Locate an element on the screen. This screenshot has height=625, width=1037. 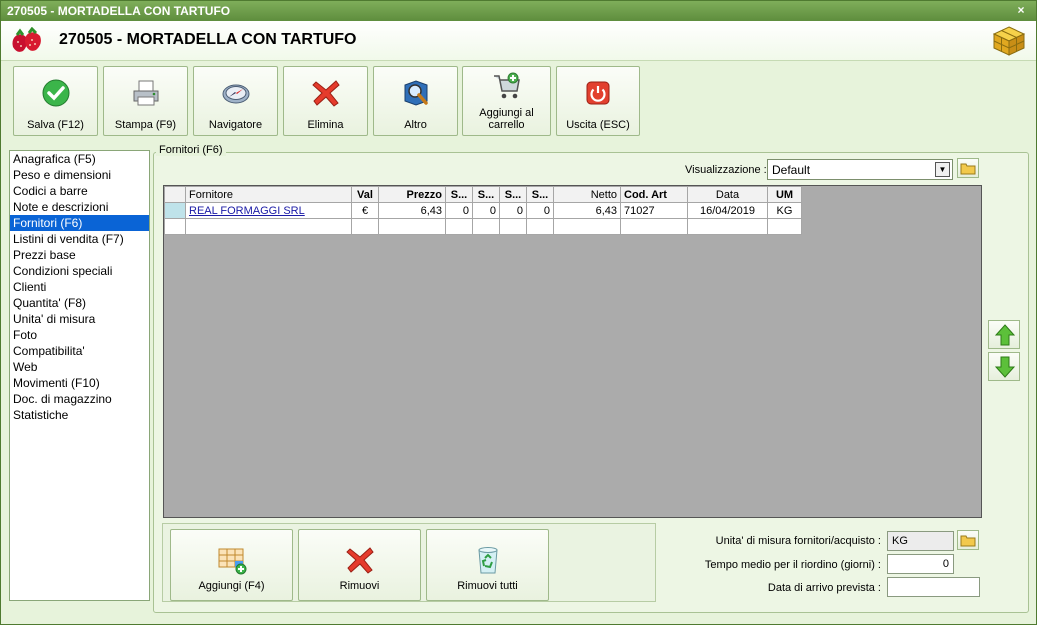
navigator-label: Navigatore is located at coordinates (235, 125).